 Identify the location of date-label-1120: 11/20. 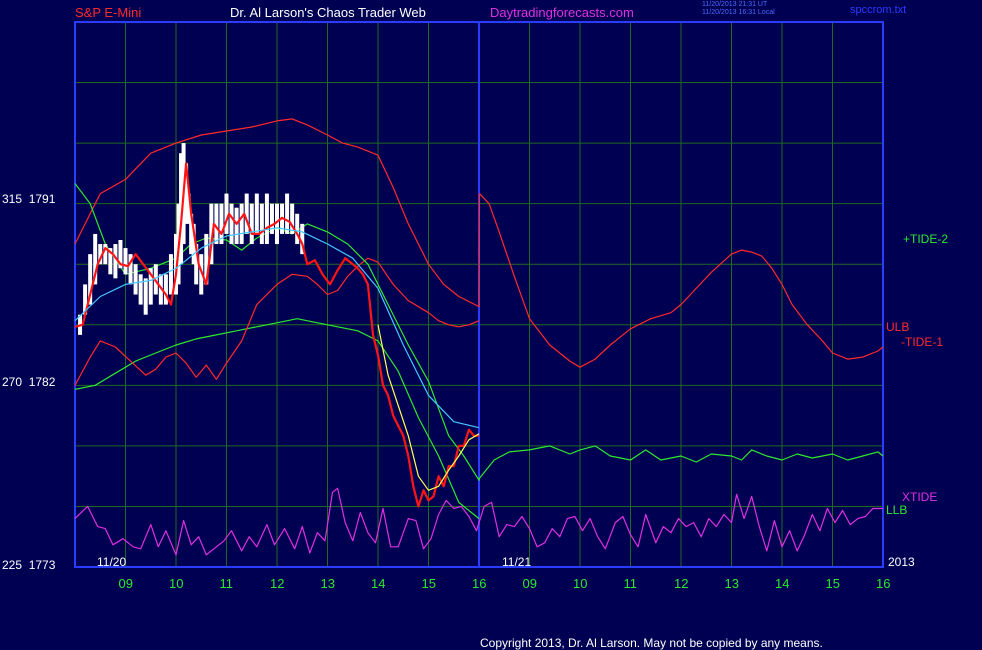
(112, 562).